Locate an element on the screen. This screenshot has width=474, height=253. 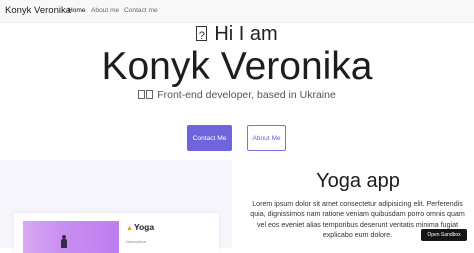
nav-link-about: About me is located at coordinates (105, 10).